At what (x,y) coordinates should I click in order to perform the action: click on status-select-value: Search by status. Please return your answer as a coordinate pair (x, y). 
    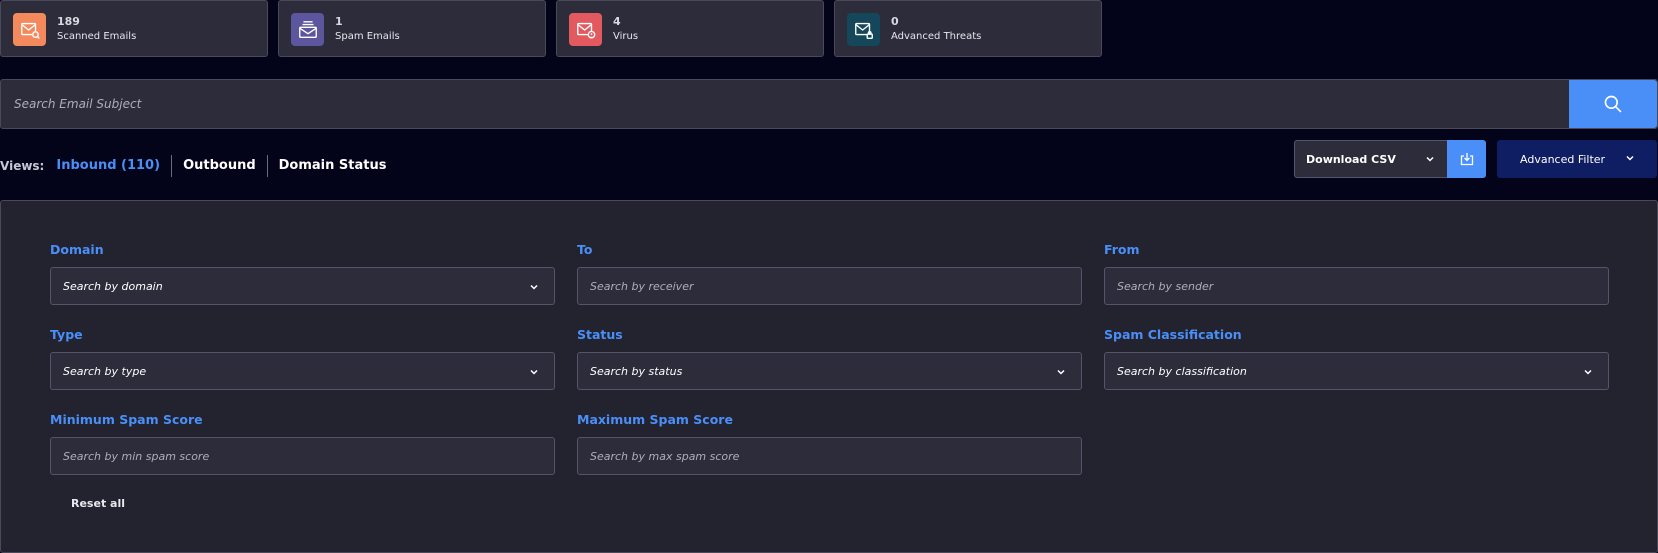
    Looking at the image, I should click on (636, 371).